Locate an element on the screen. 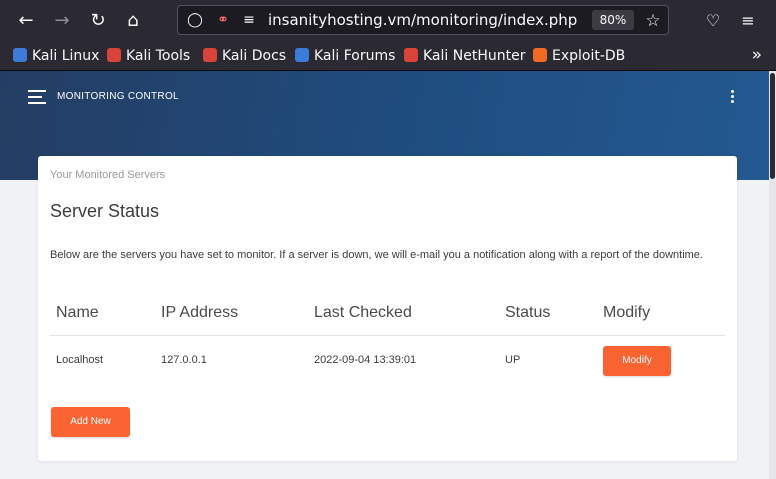 The width and height of the screenshot is (776, 479). bookmark-kali-nethunter: Kali NetHunter is located at coordinates (464, 56).